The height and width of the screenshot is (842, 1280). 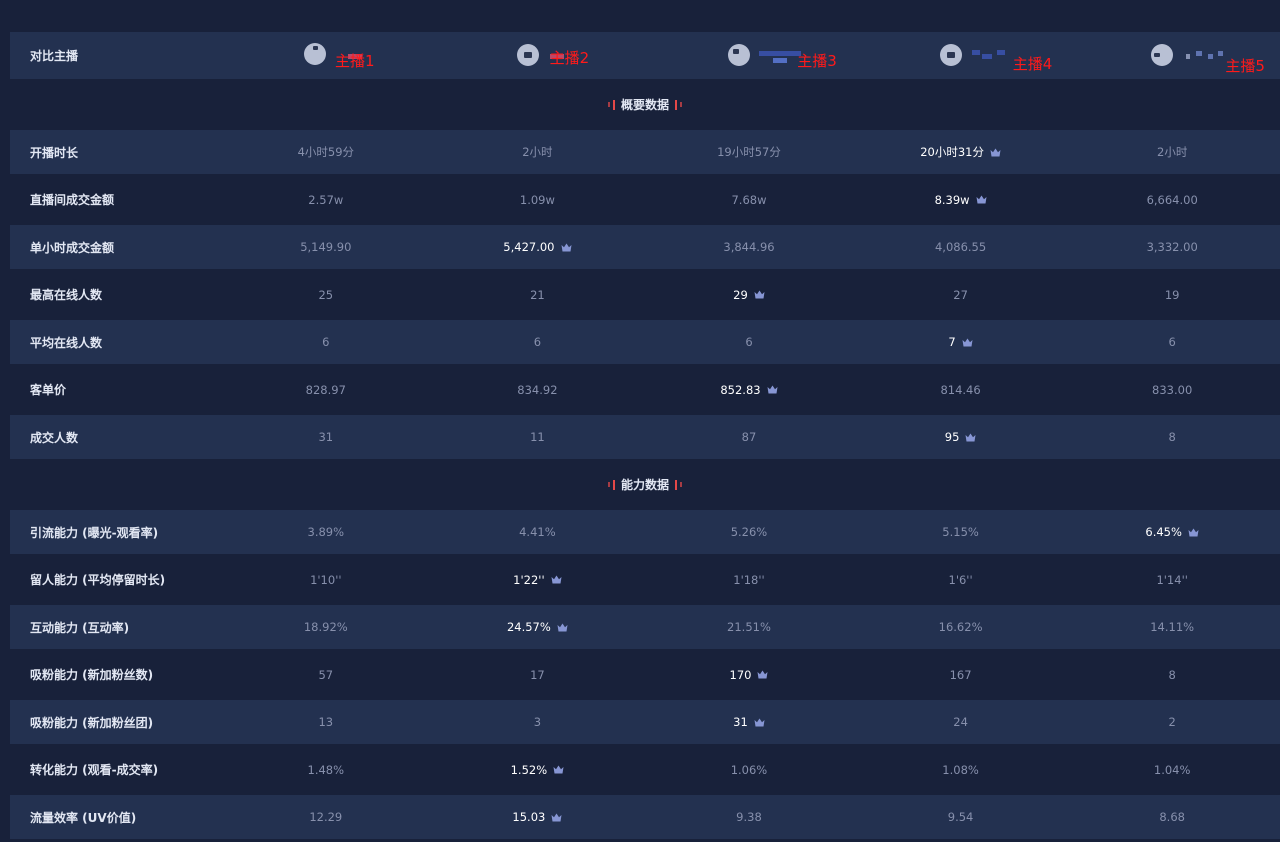 I want to click on table-cell: 19小时57分, so click(x=749, y=152).